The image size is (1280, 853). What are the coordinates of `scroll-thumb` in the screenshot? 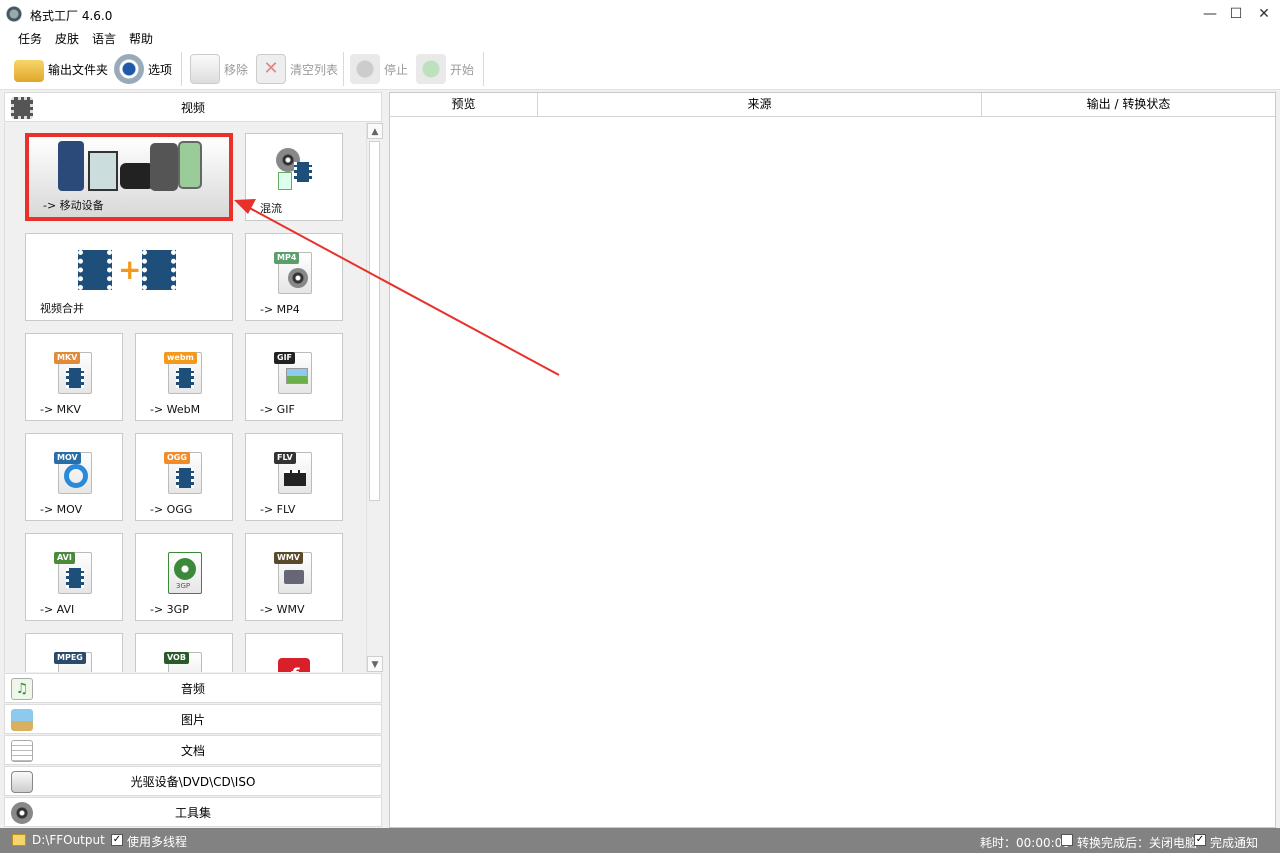 It's located at (374, 321).